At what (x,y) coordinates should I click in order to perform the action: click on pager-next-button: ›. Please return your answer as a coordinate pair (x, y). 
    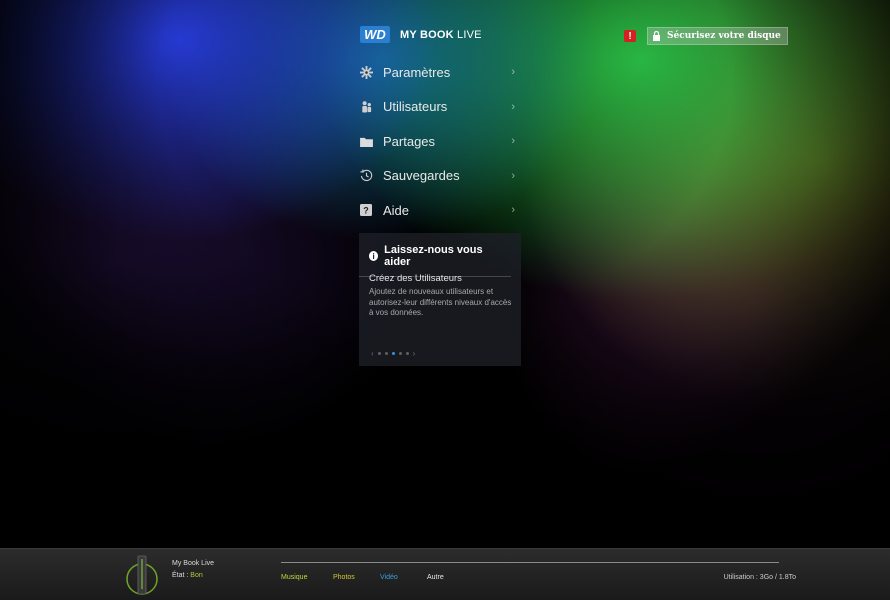
    Looking at the image, I should click on (414, 353).